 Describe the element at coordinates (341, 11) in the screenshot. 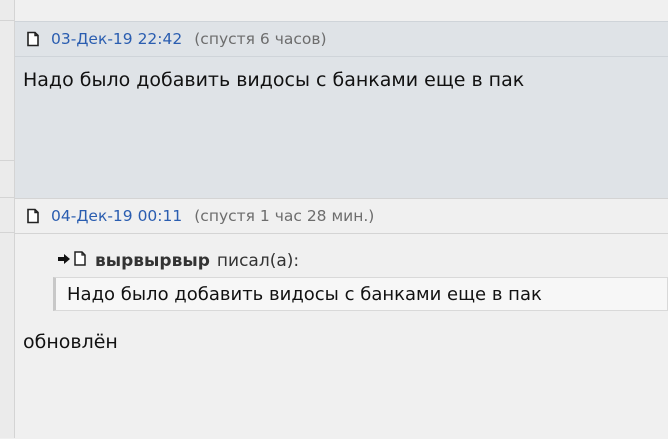

I see `post-top-strip` at that location.